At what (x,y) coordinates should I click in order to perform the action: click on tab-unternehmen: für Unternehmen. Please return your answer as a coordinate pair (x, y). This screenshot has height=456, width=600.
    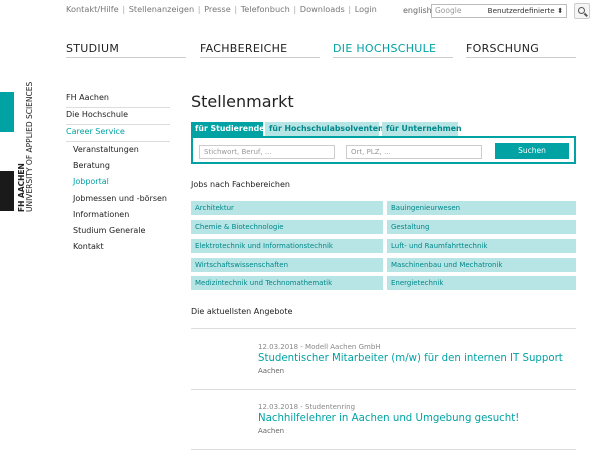
    Looking at the image, I should click on (422, 129).